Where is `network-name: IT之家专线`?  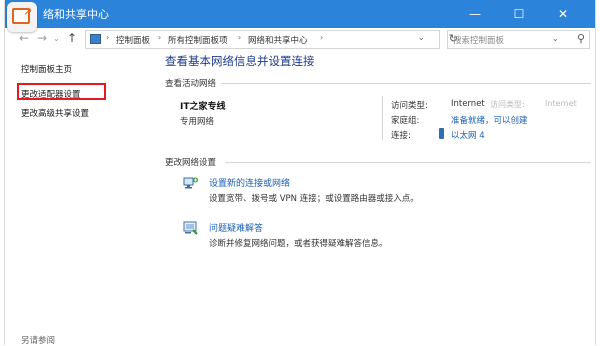
network-name: IT之家专线 is located at coordinates (203, 107).